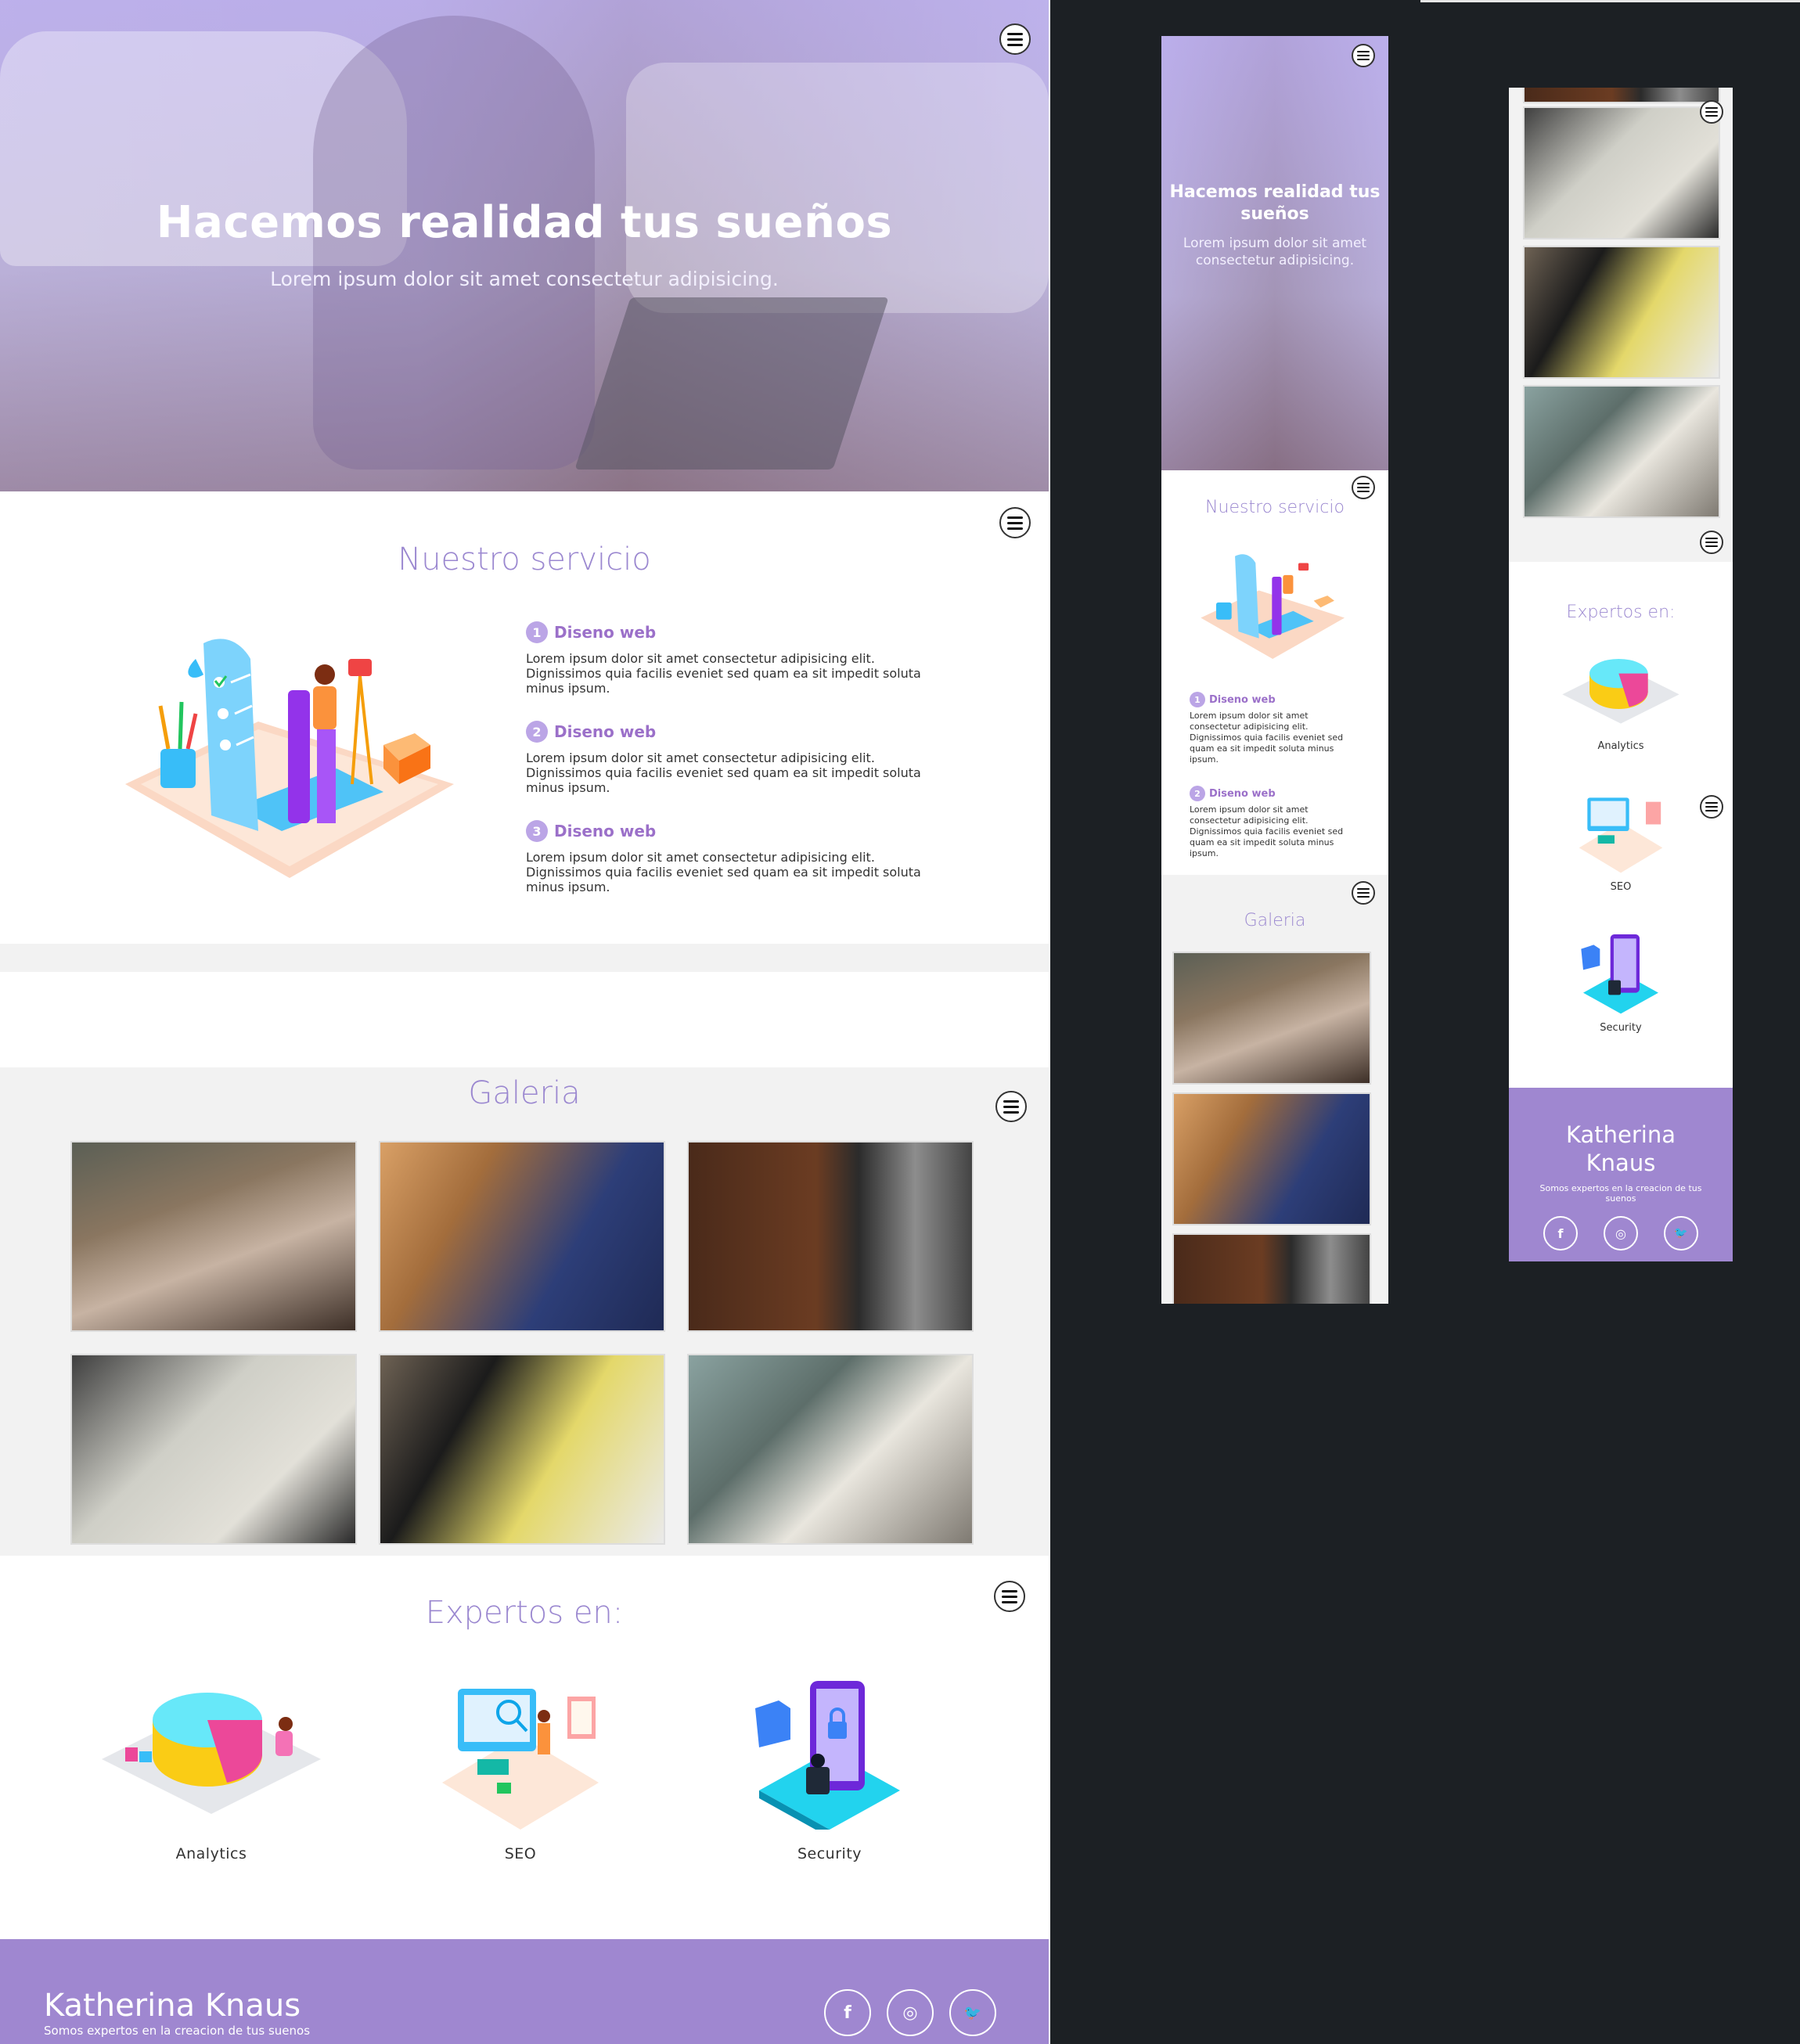 The image size is (1800, 2044). I want to click on hero-bg-laptop, so click(731, 383).